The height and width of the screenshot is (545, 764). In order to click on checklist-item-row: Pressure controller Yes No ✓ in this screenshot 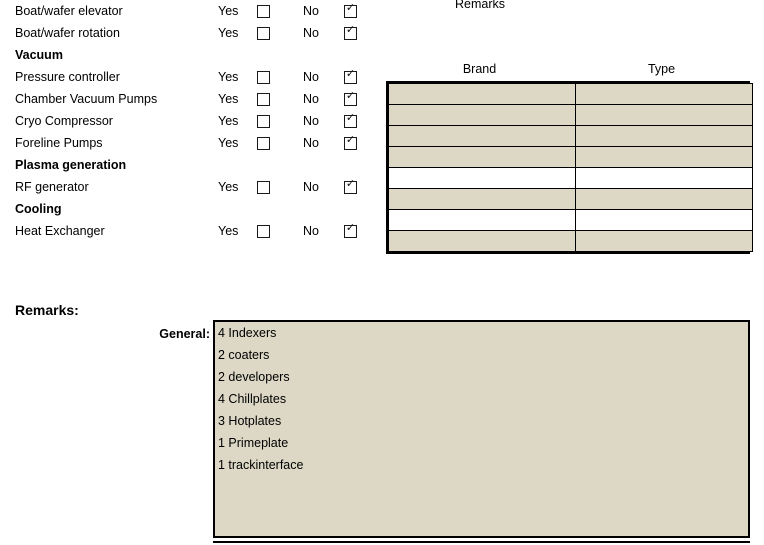, I will do `click(190, 77)`.